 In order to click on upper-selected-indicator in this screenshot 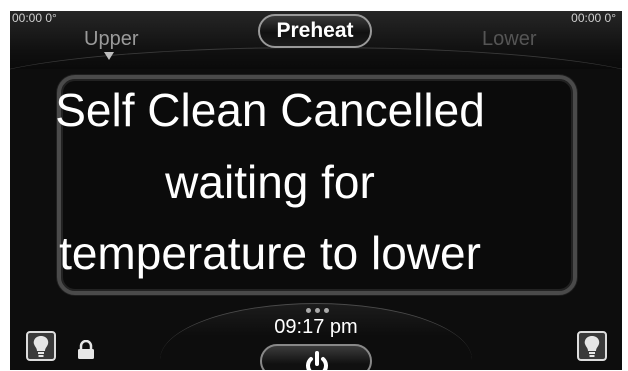, I will do `click(109, 56)`.